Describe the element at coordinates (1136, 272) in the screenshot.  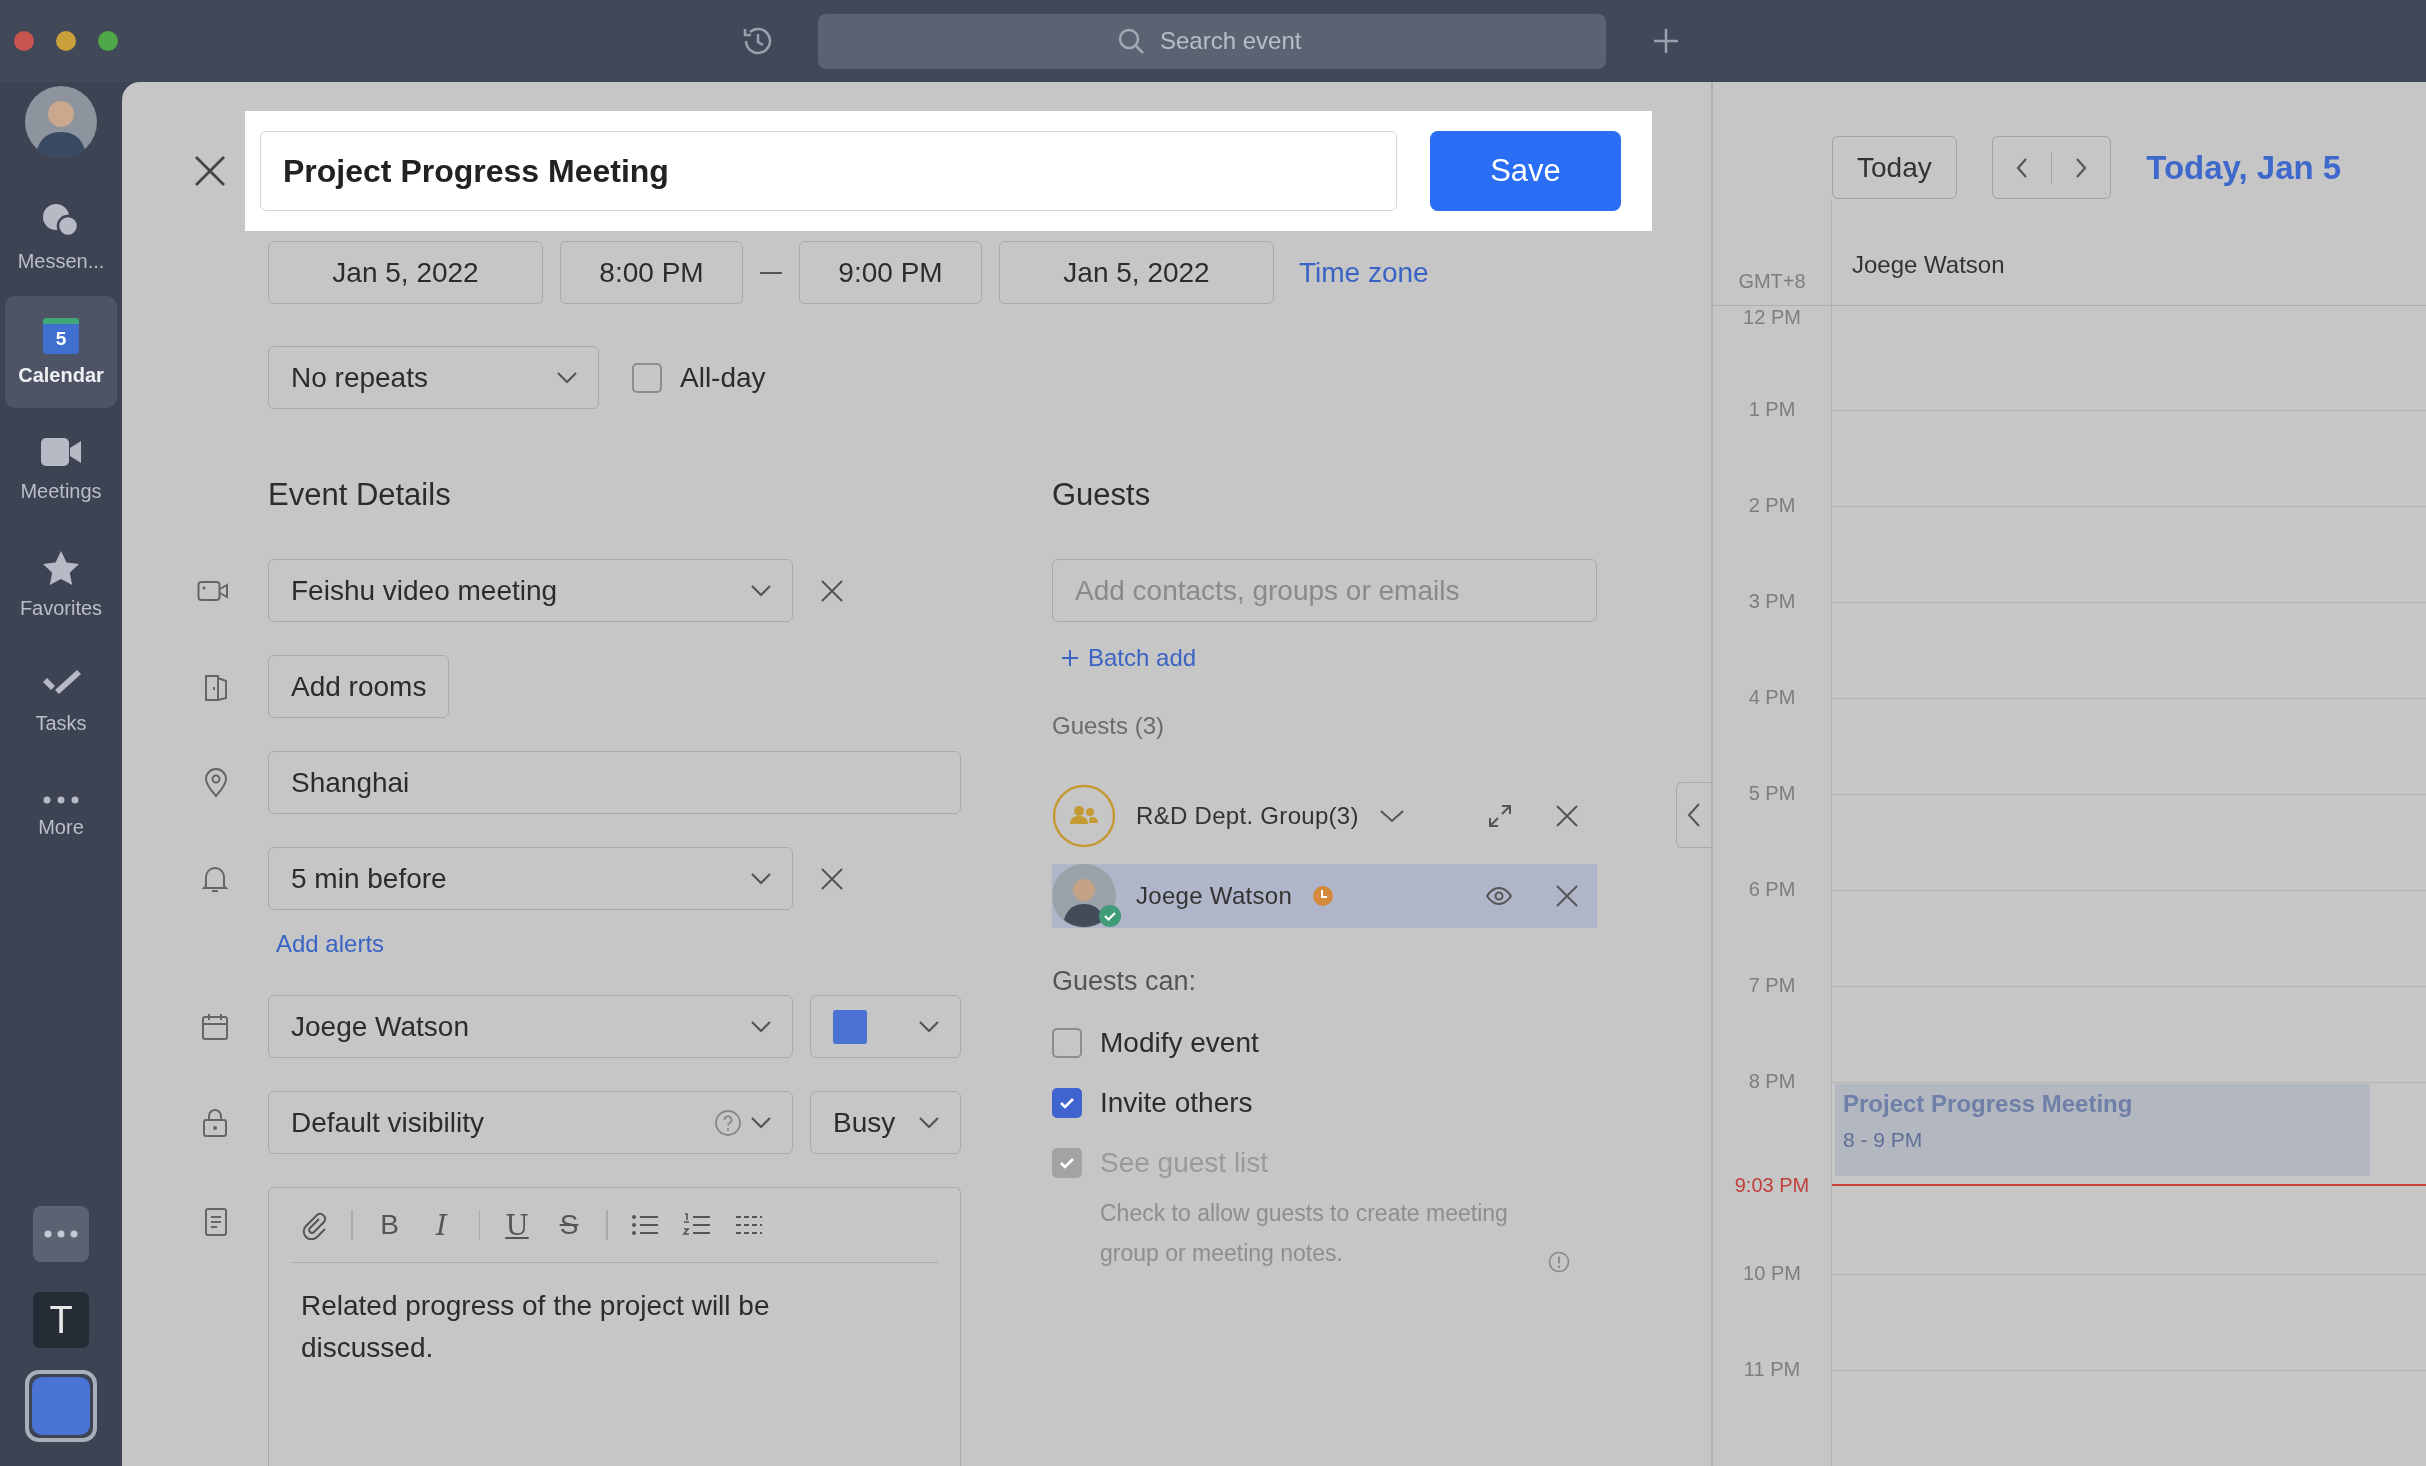
I see `end-date-field: Jan 5, 2022` at that location.